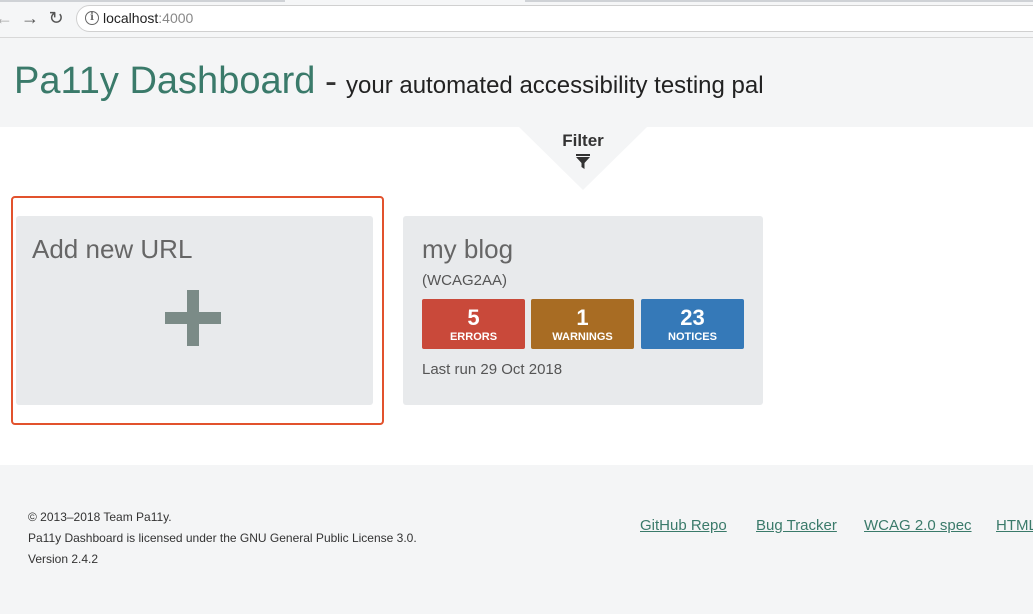 This screenshot has height=614, width=1033. What do you see at coordinates (176, 18) in the screenshot?
I see `url-port: :4000` at bounding box center [176, 18].